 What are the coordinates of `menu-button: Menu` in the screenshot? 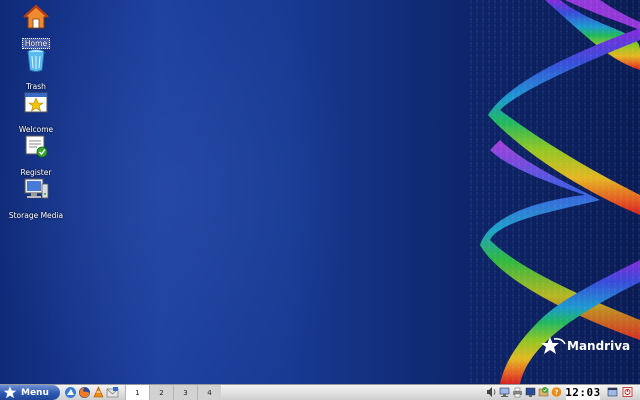 It's located at (30, 392).